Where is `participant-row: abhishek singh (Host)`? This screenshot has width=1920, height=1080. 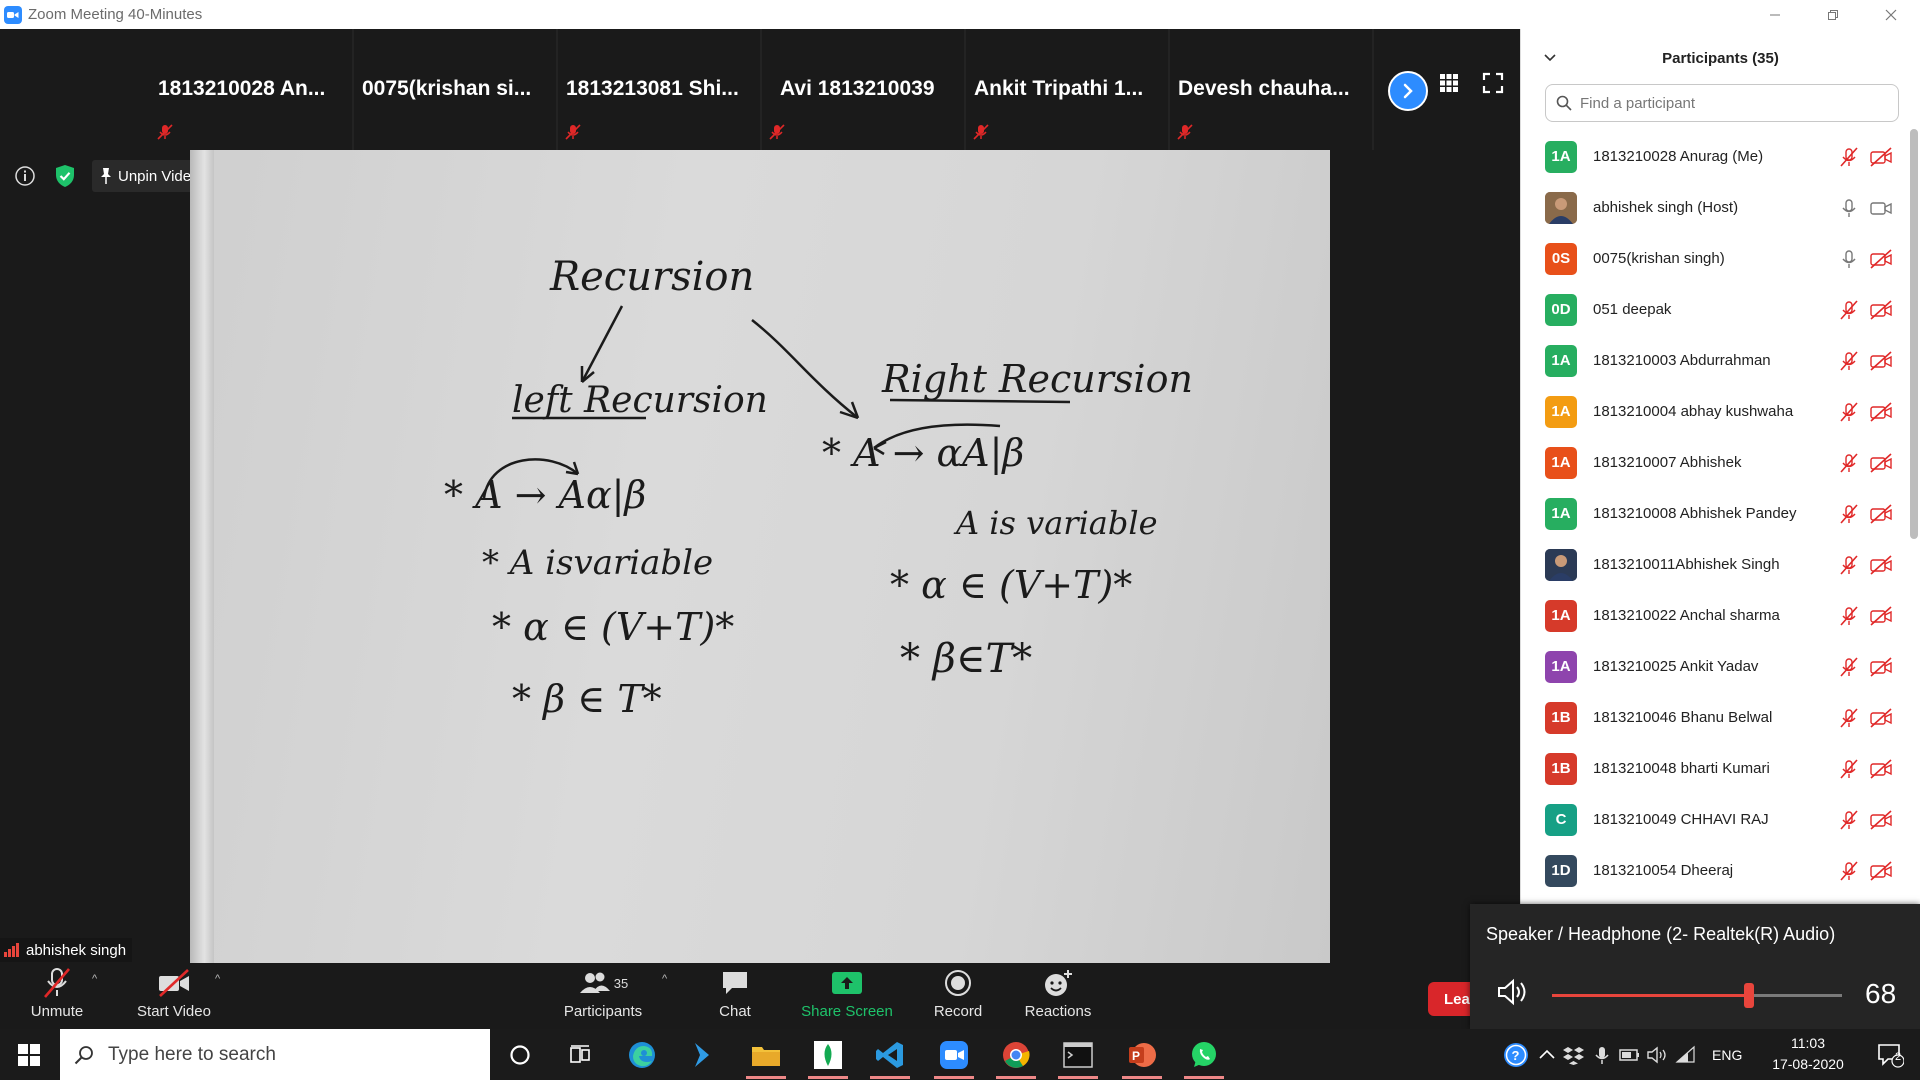
participant-row: abhishek singh (Host) is located at coordinates (1720, 207).